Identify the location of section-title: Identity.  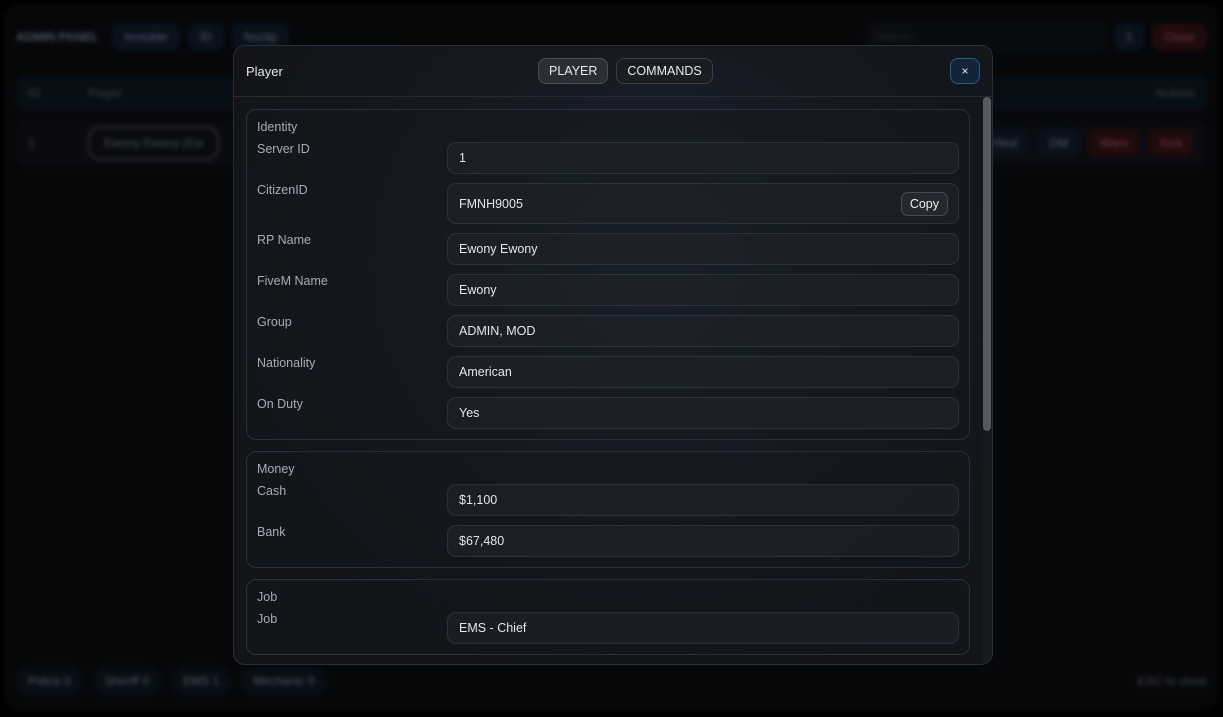
(277, 127).